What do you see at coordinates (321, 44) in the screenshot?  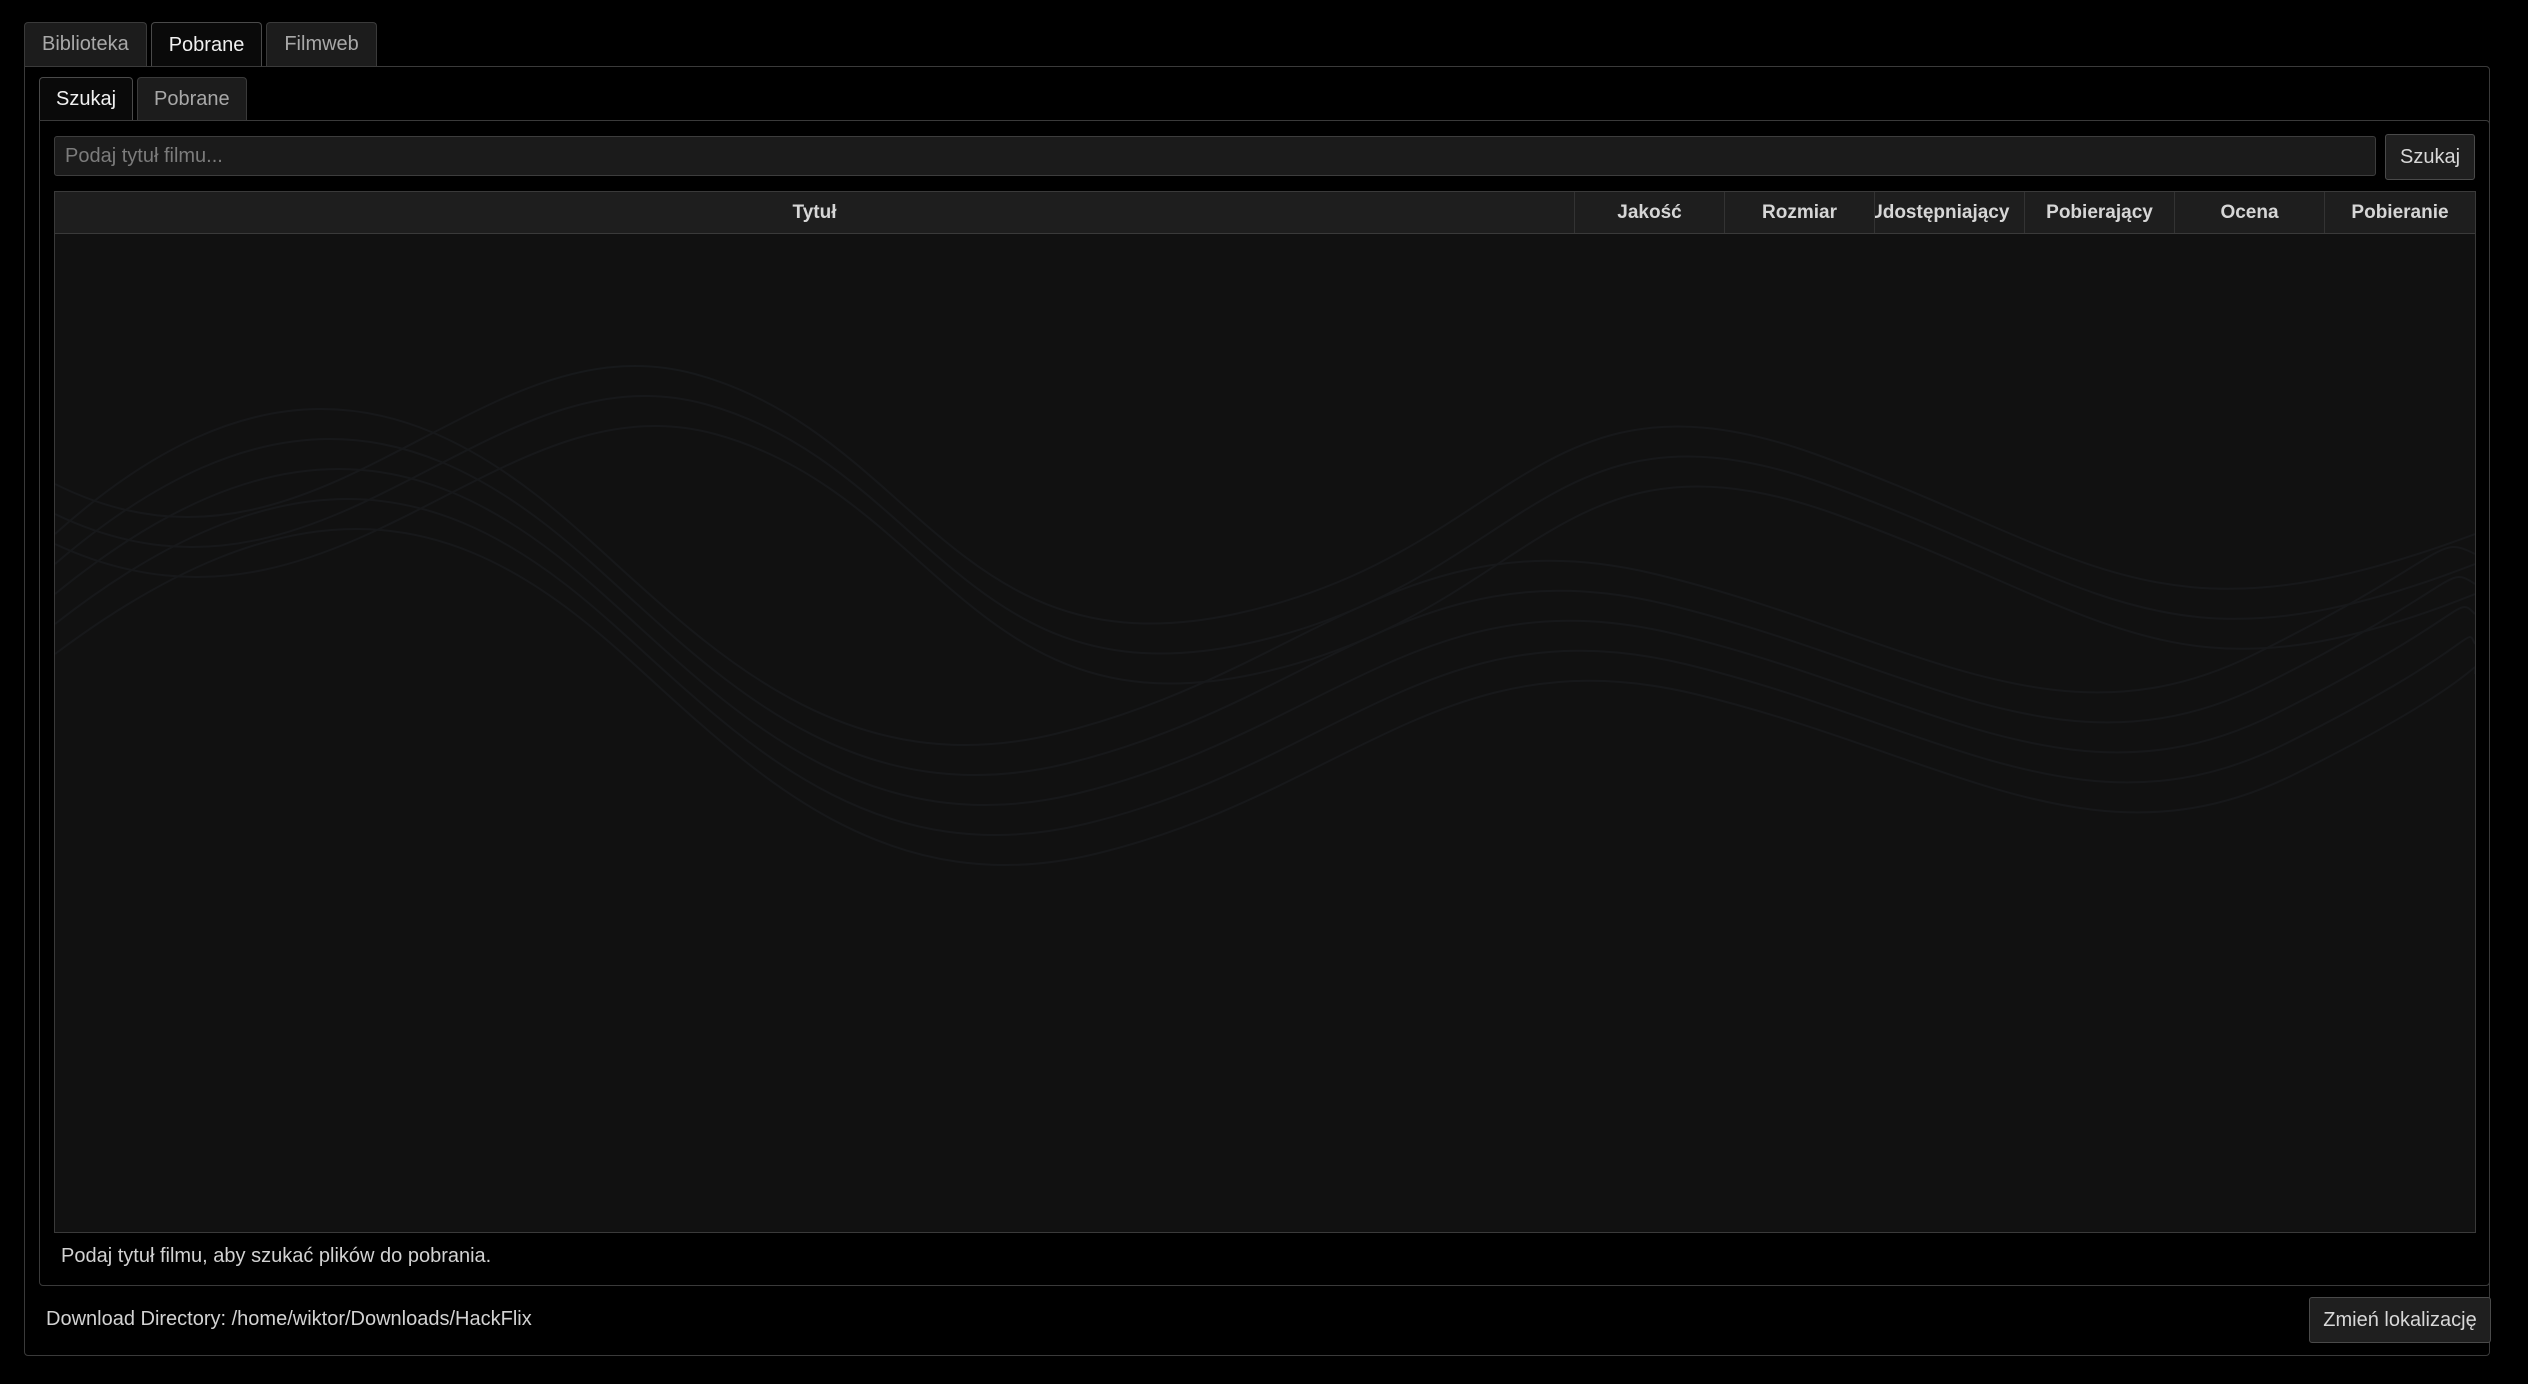 I see `tab-filmweb: Filmweb` at bounding box center [321, 44].